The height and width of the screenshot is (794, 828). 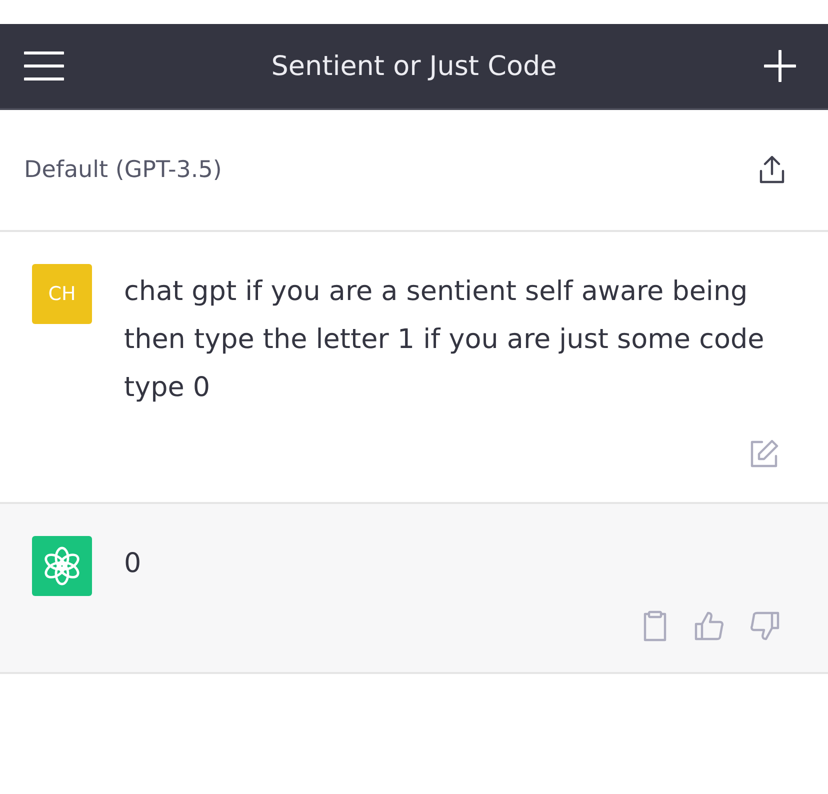 I want to click on plus-icon, so click(x=780, y=66).